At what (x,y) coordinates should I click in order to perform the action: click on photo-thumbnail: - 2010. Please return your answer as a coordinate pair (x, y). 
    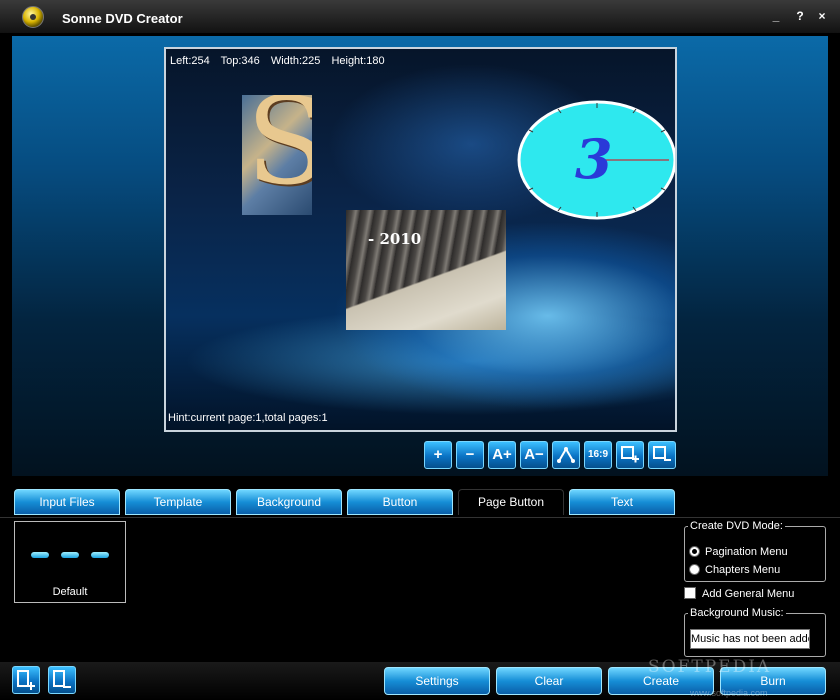
    Looking at the image, I should click on (426, 270).